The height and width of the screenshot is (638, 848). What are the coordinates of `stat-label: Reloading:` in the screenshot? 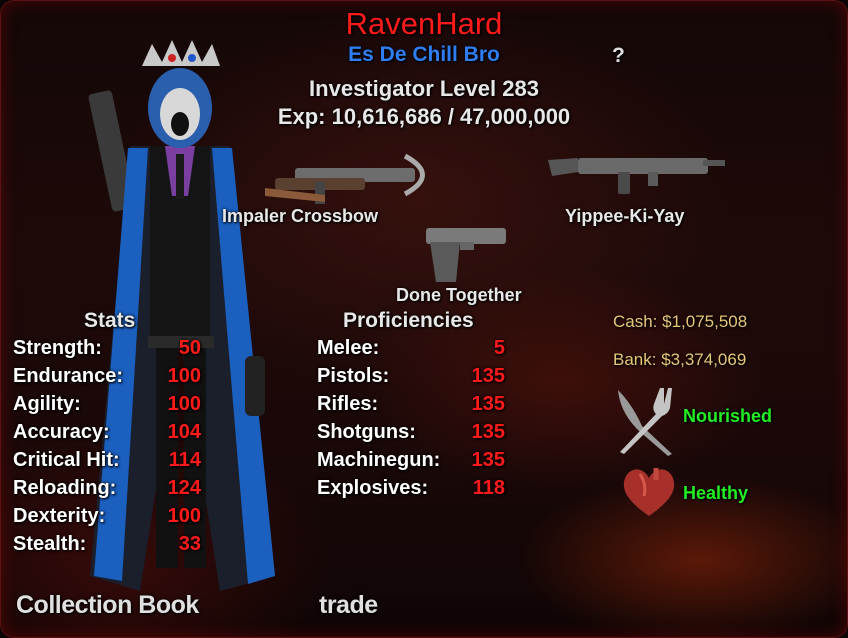 It's located at (65, 488).